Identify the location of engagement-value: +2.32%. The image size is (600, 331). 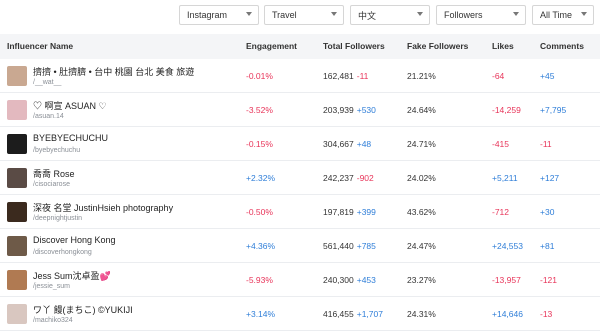
(261, 178).